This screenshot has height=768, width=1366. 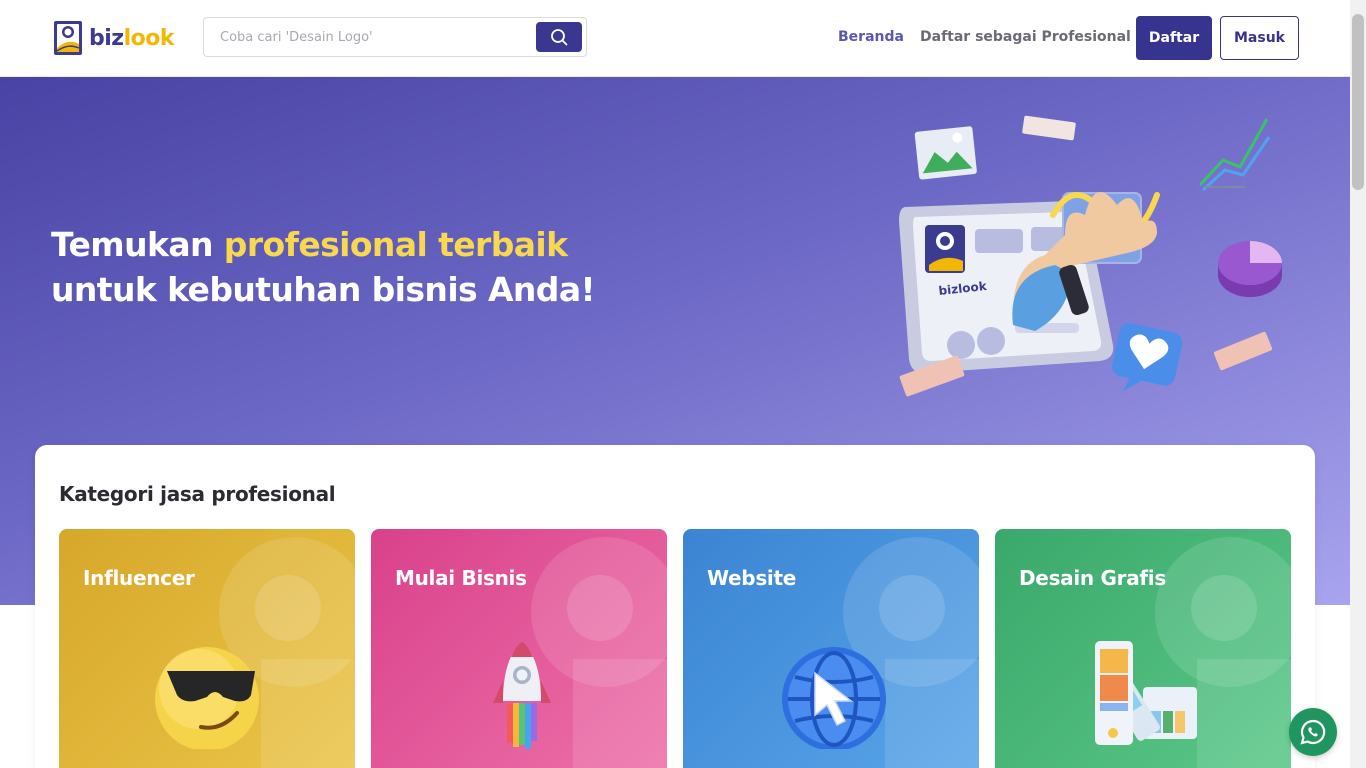 I want to click on category-label: Mulai Bisnis, so click(x=461, y=578).